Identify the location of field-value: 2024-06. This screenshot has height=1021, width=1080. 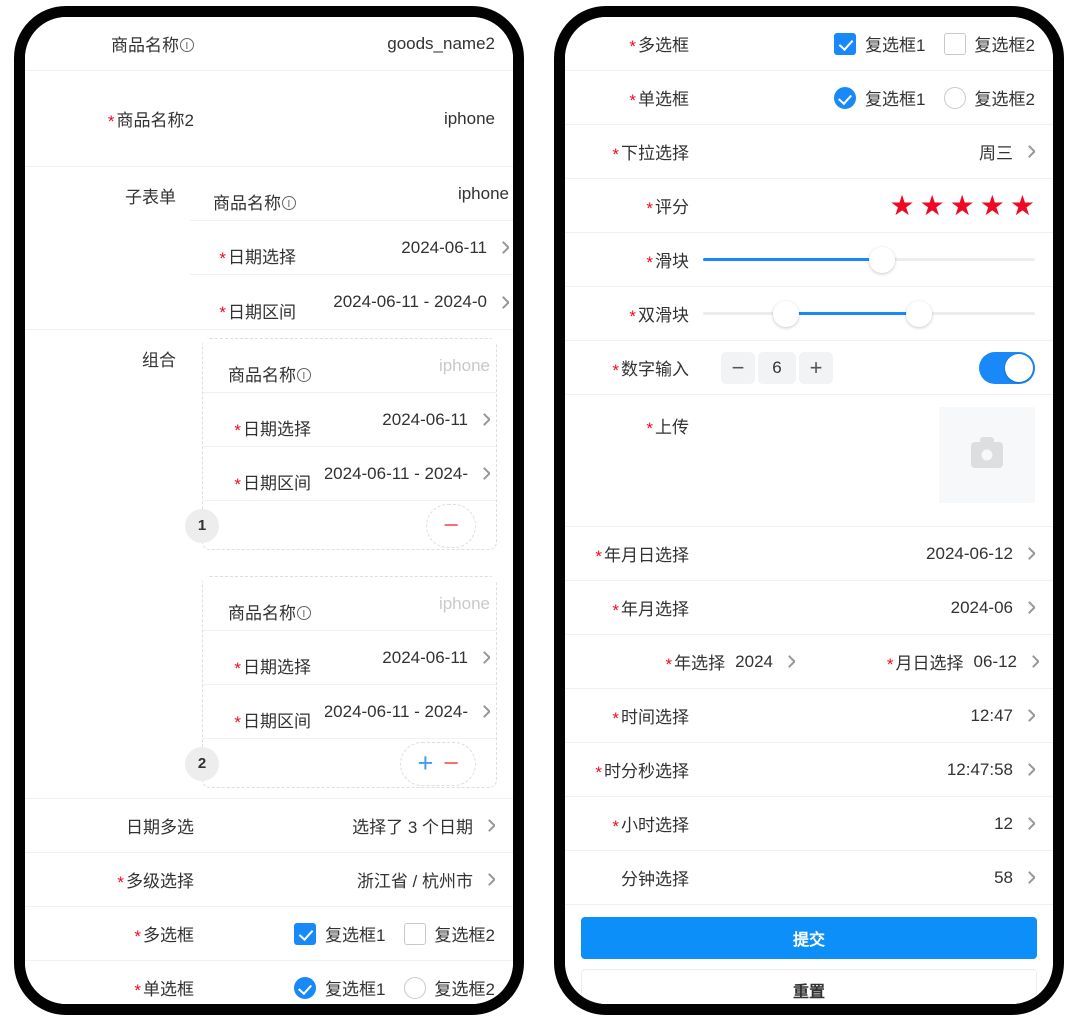
(869, 608).